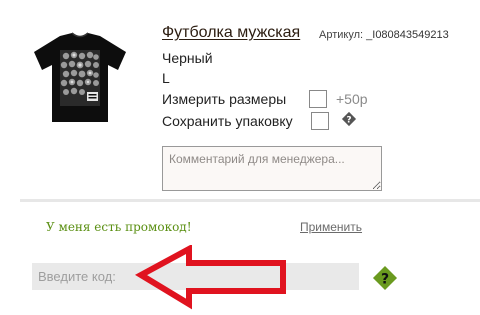  What do you see at coordinates (341, 35) in the screenshot?
I see `sku-label: Артикул:` at bounding box center [341, 35].